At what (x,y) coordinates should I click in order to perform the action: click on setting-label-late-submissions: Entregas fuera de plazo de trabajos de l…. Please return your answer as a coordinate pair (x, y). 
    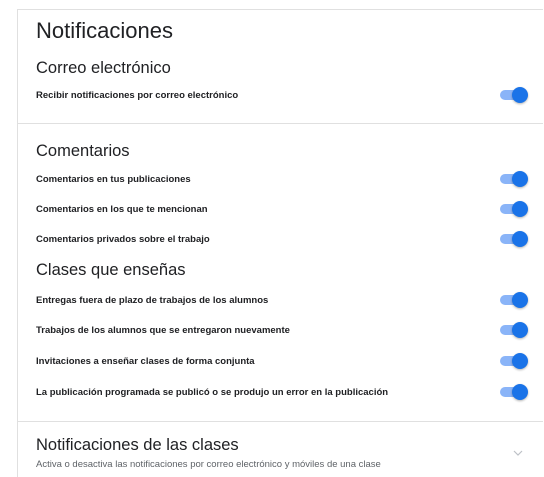
    Looking at the image, I should click on (152, 300).